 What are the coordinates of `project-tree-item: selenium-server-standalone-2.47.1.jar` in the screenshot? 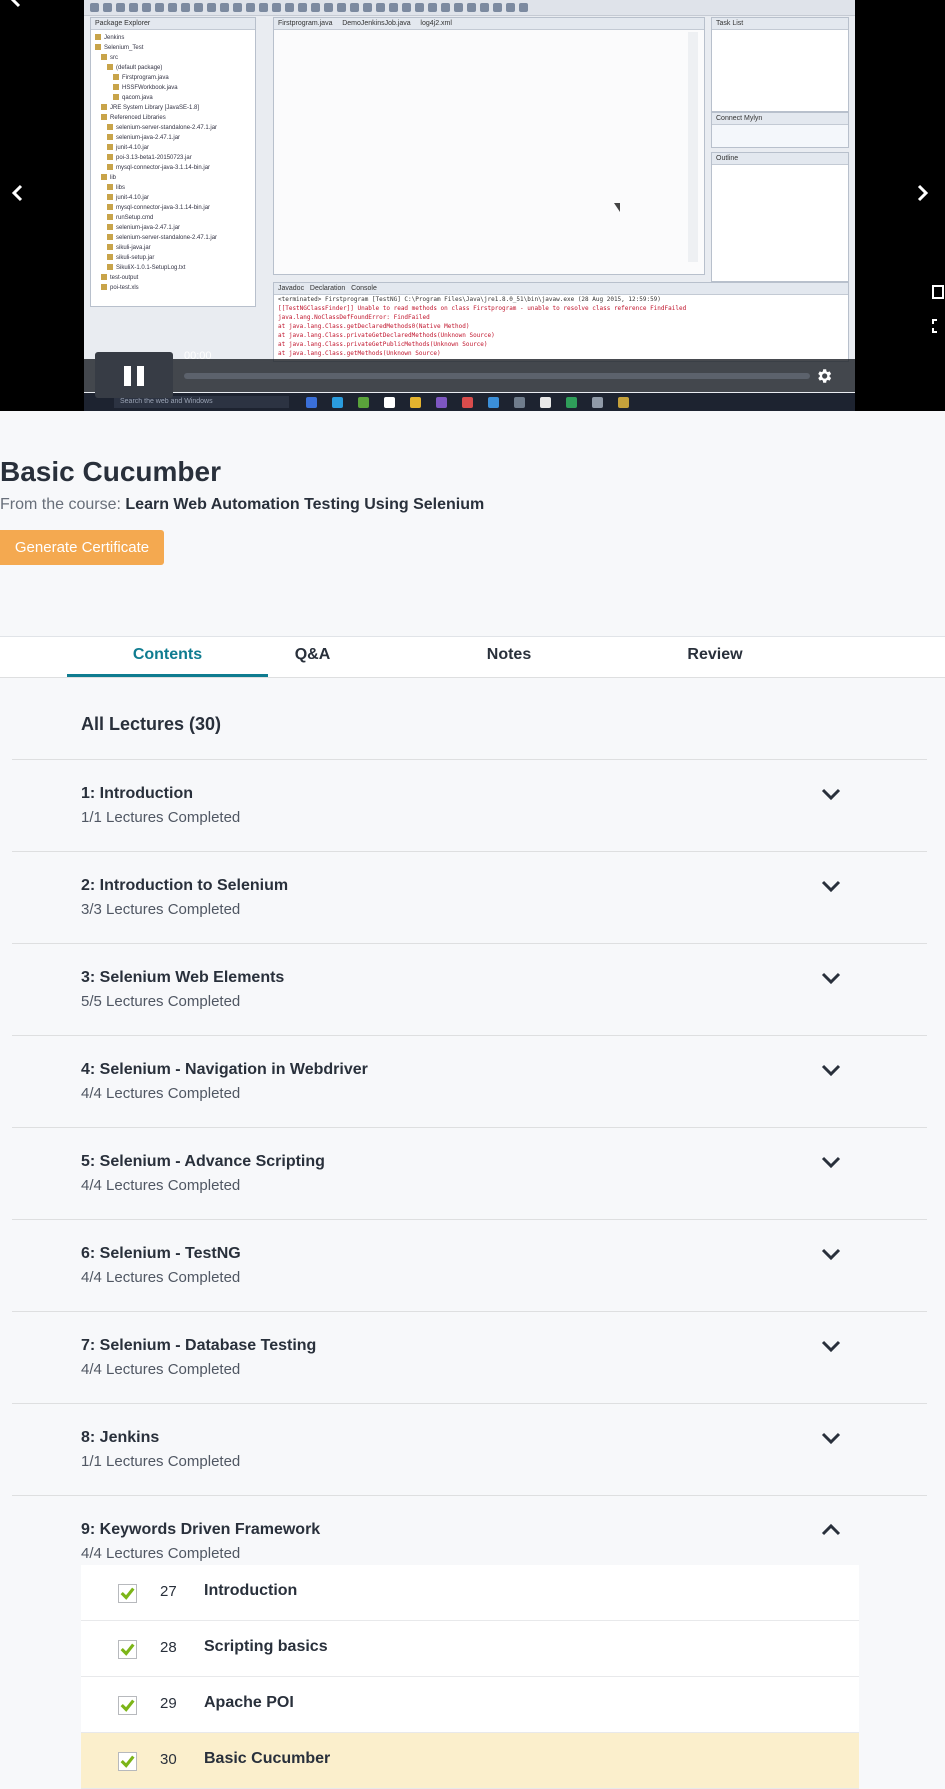 It's located at (162, 128).